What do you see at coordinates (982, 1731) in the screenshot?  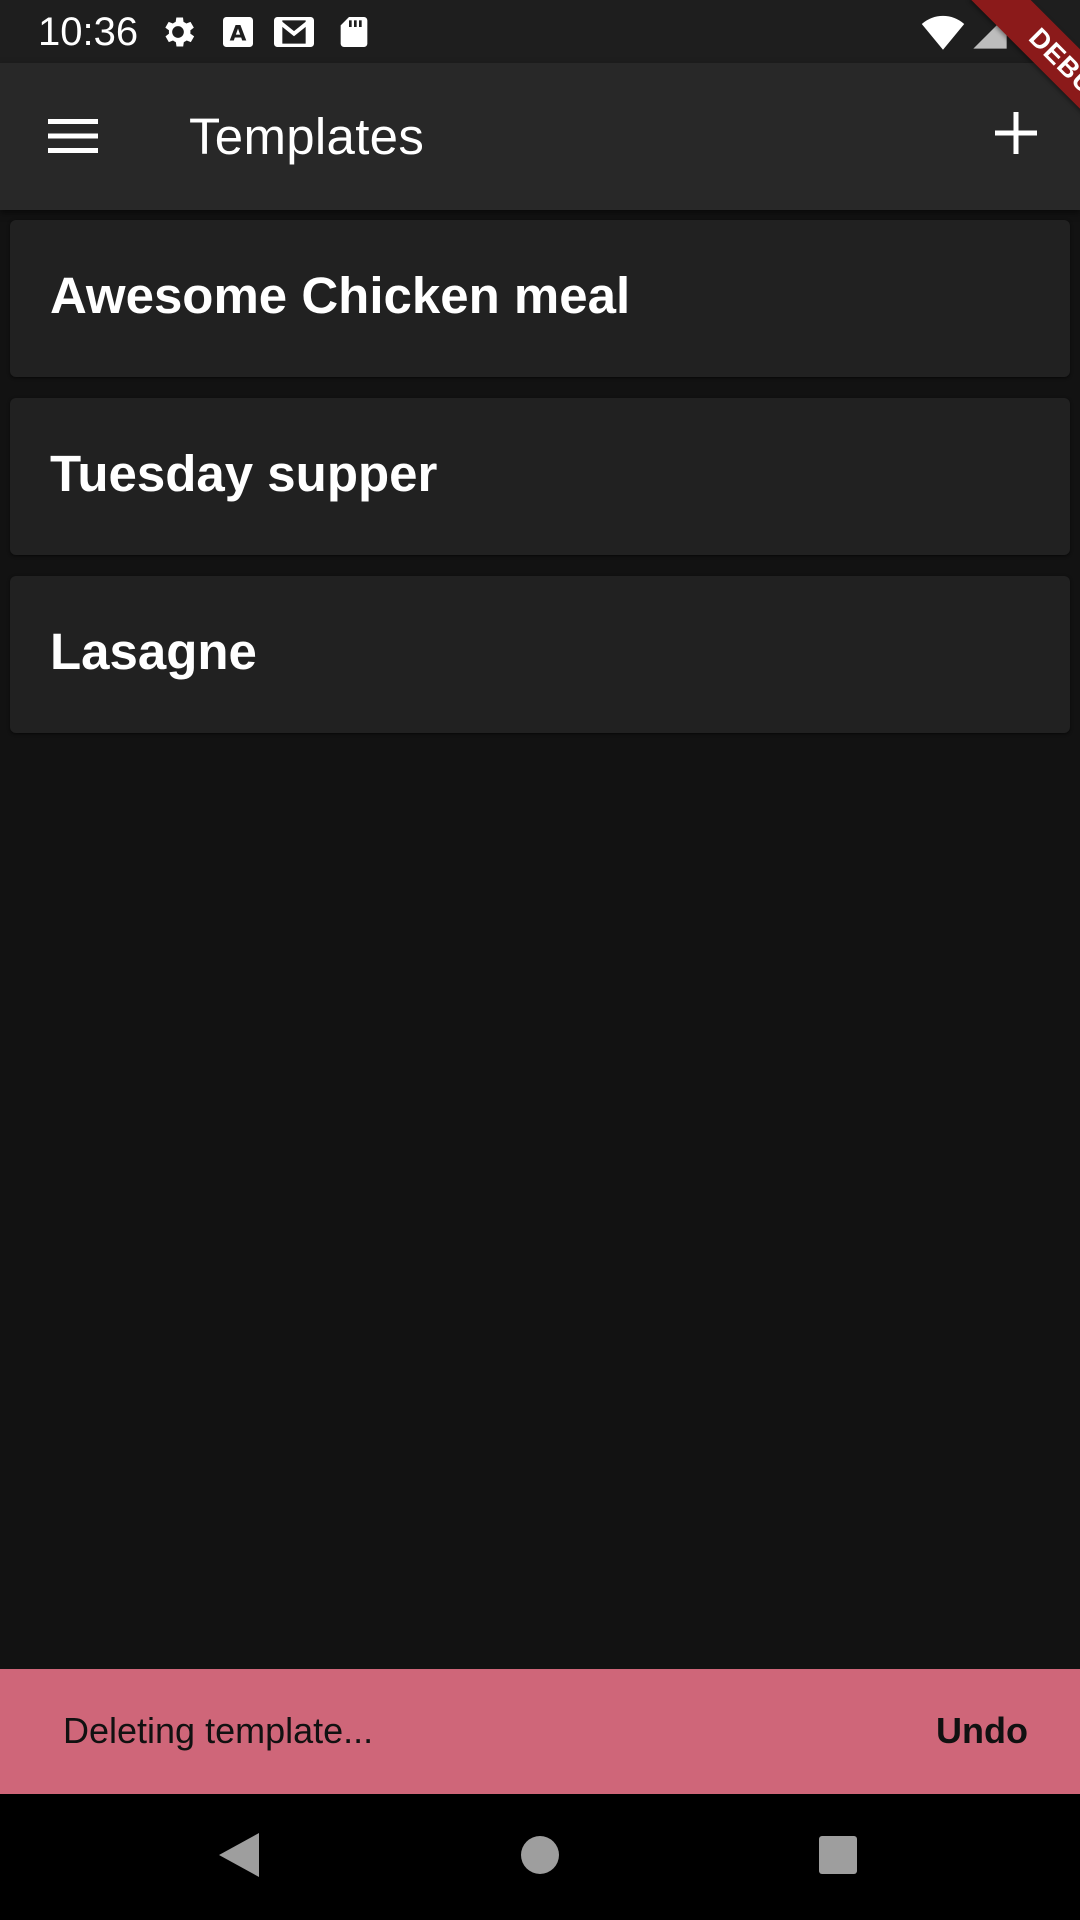 I see `undo-button: Undo` at bounding box center [982, 1731].